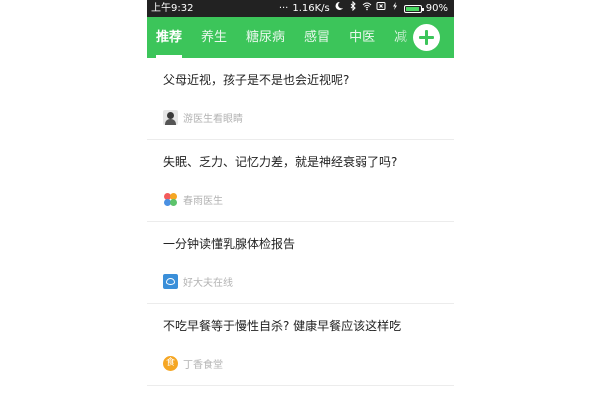  I want to click on more-dots-icon: ···, so click(283, 8).